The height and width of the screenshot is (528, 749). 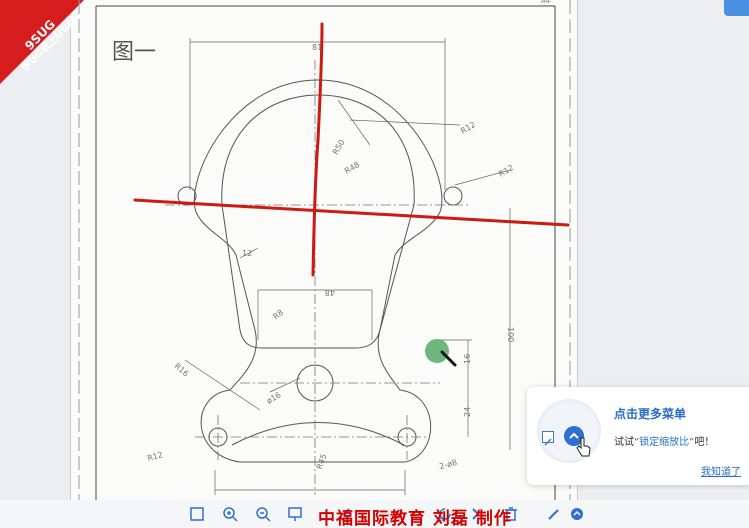 I want to click on dim-12: 12, so click(x=247, y=253).